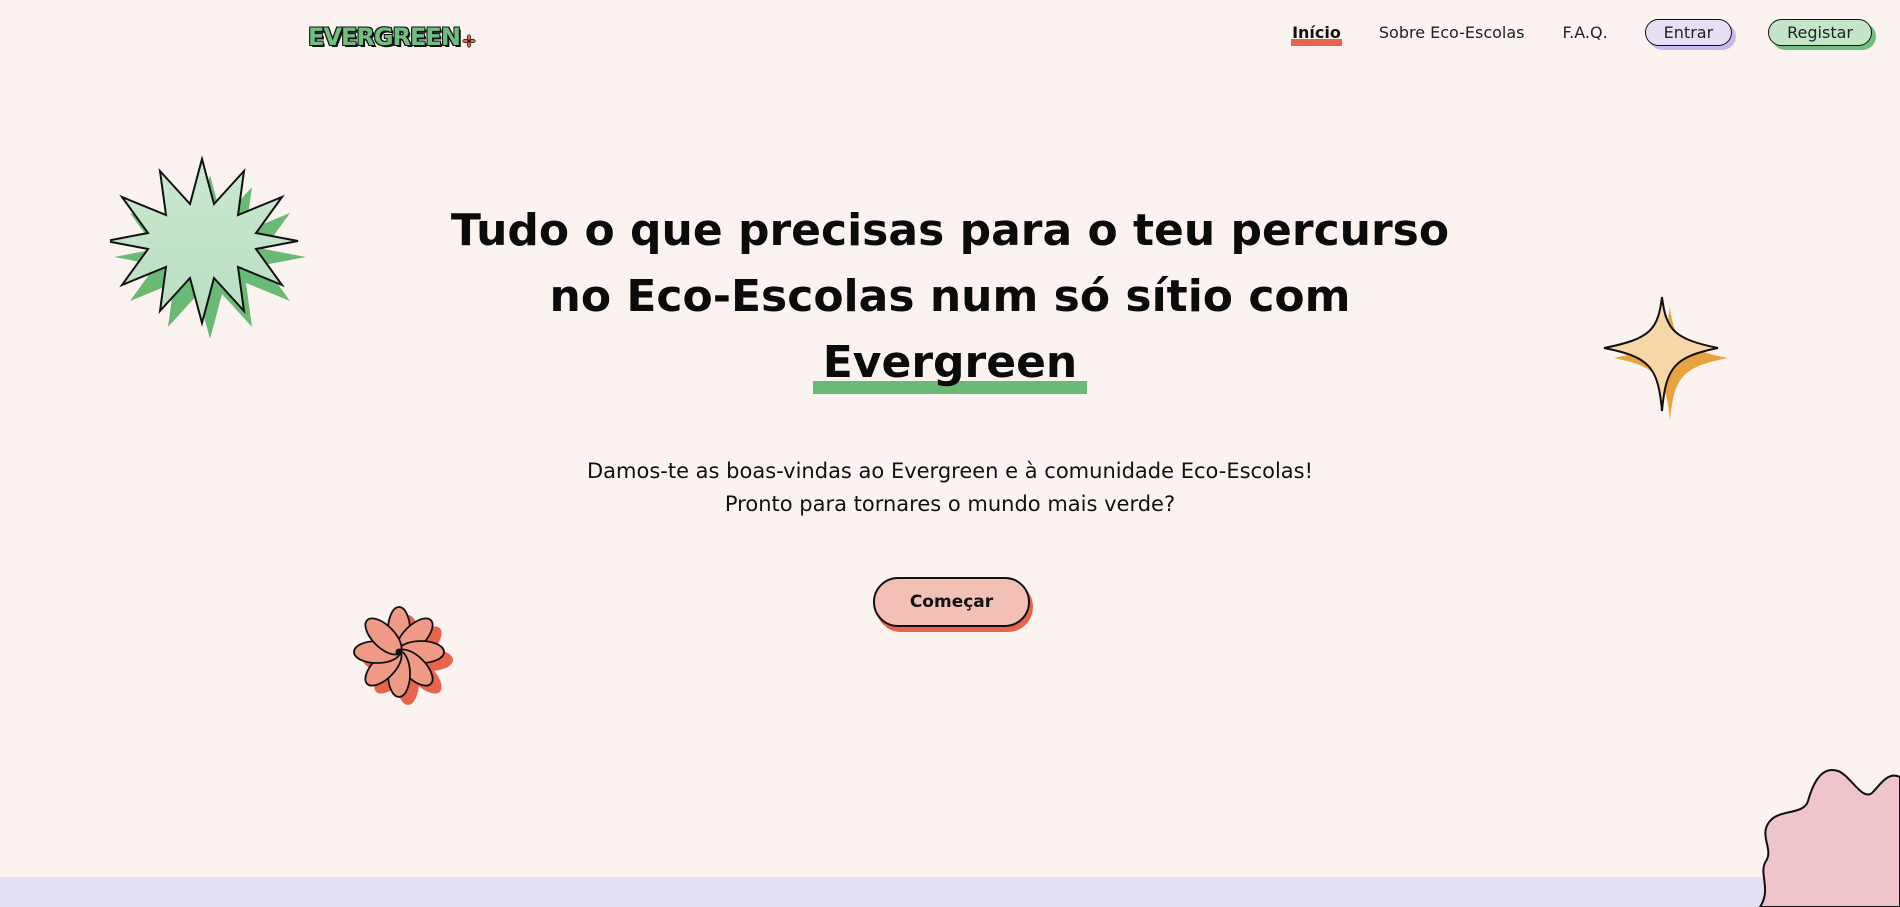 This screenshot has width=1900, height=907. Describe the element at coordinates (1820, 32) in the screenshot. I see `register-button: Registar` at that location.